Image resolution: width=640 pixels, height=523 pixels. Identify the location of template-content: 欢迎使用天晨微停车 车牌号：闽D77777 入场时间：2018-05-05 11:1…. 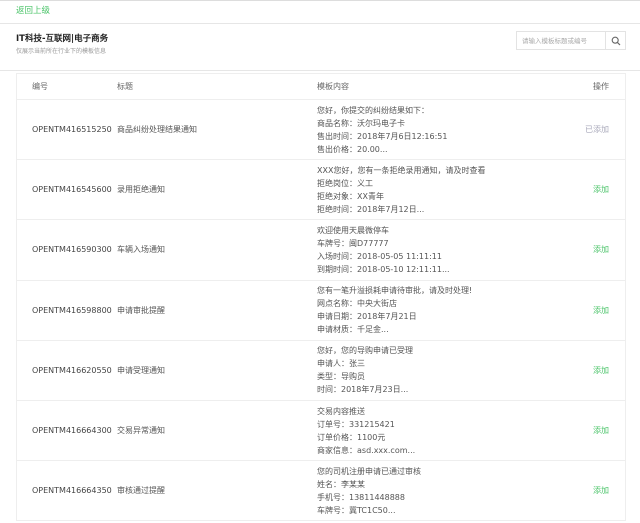
(383, 250).